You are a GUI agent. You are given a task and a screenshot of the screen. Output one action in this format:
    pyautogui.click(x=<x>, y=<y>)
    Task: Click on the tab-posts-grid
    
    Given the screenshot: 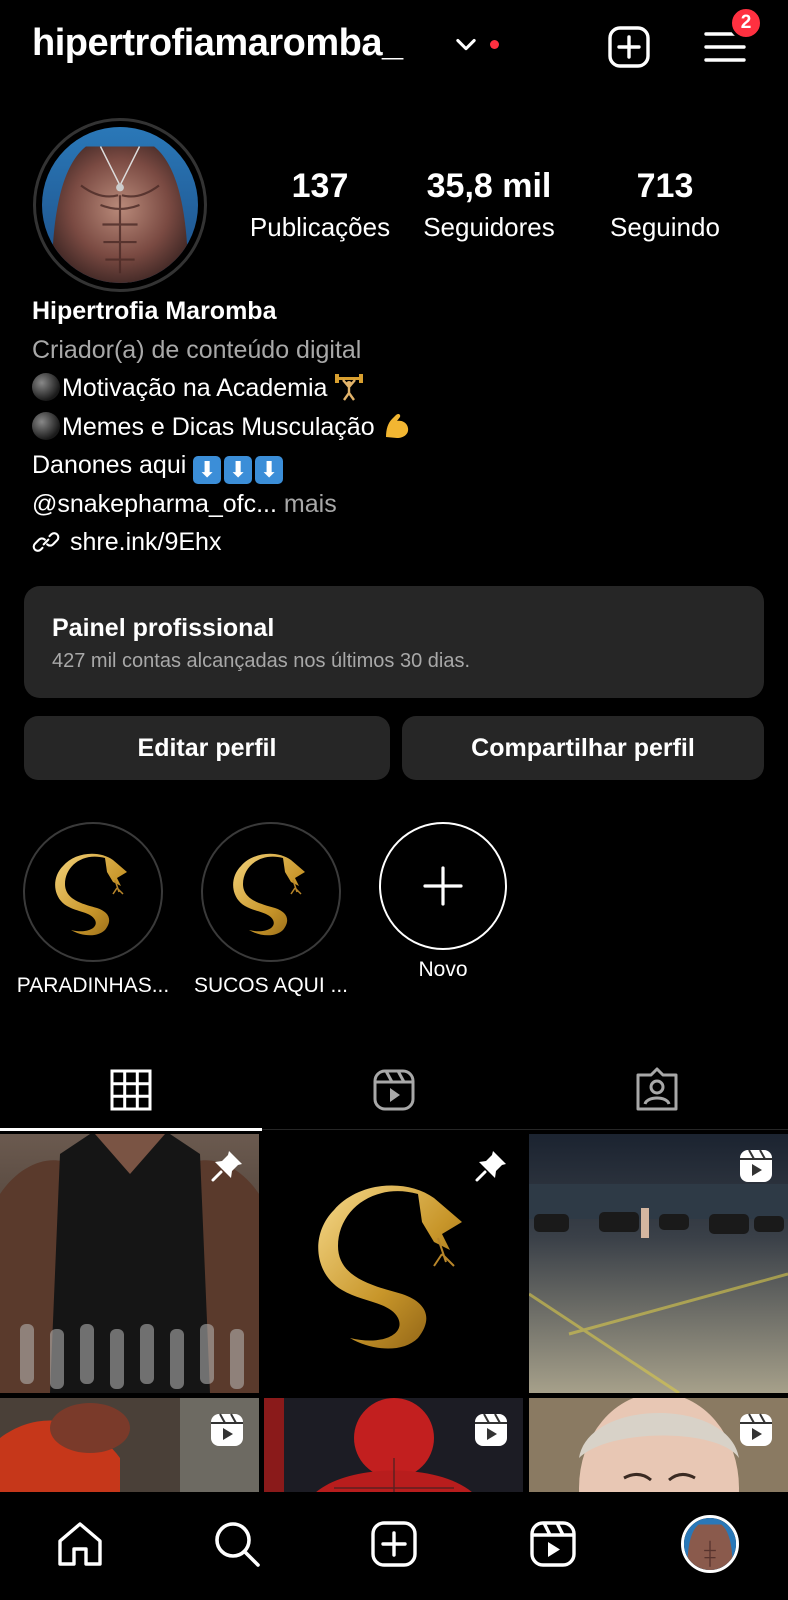 What is the action you would take?
    pyautogui.click(x=131, y=1090)
    